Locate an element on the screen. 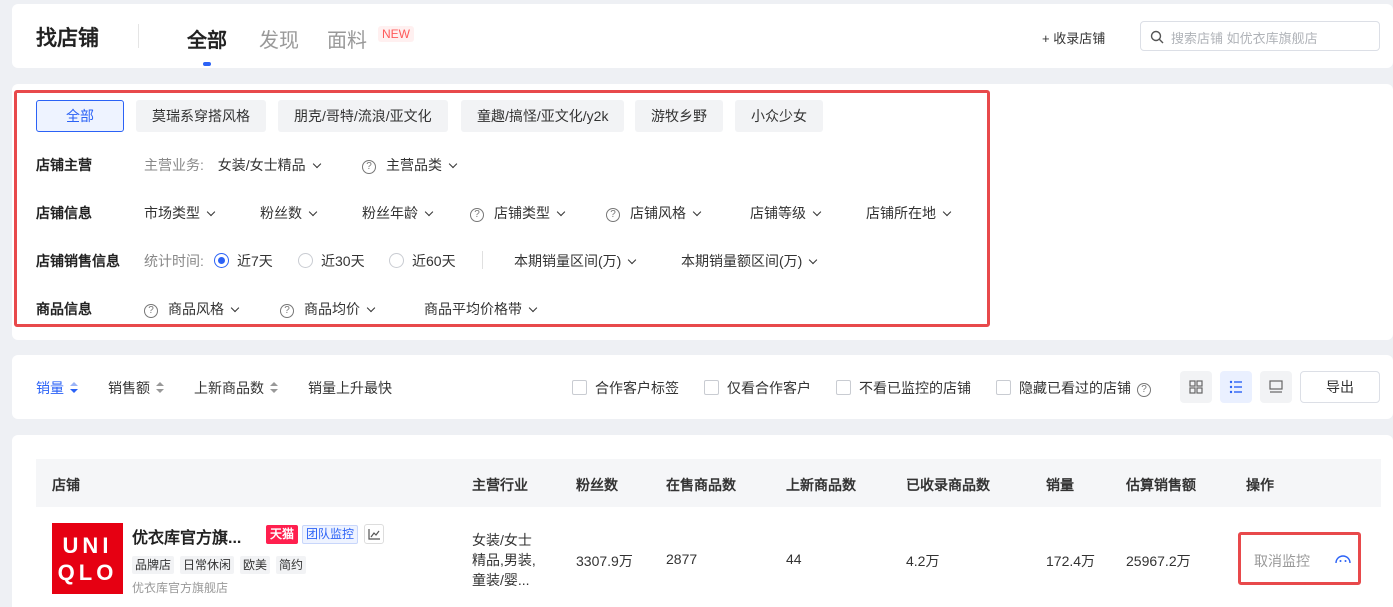  fans-age-label: 粉丝年龄 is located at coordinates (390, 213).